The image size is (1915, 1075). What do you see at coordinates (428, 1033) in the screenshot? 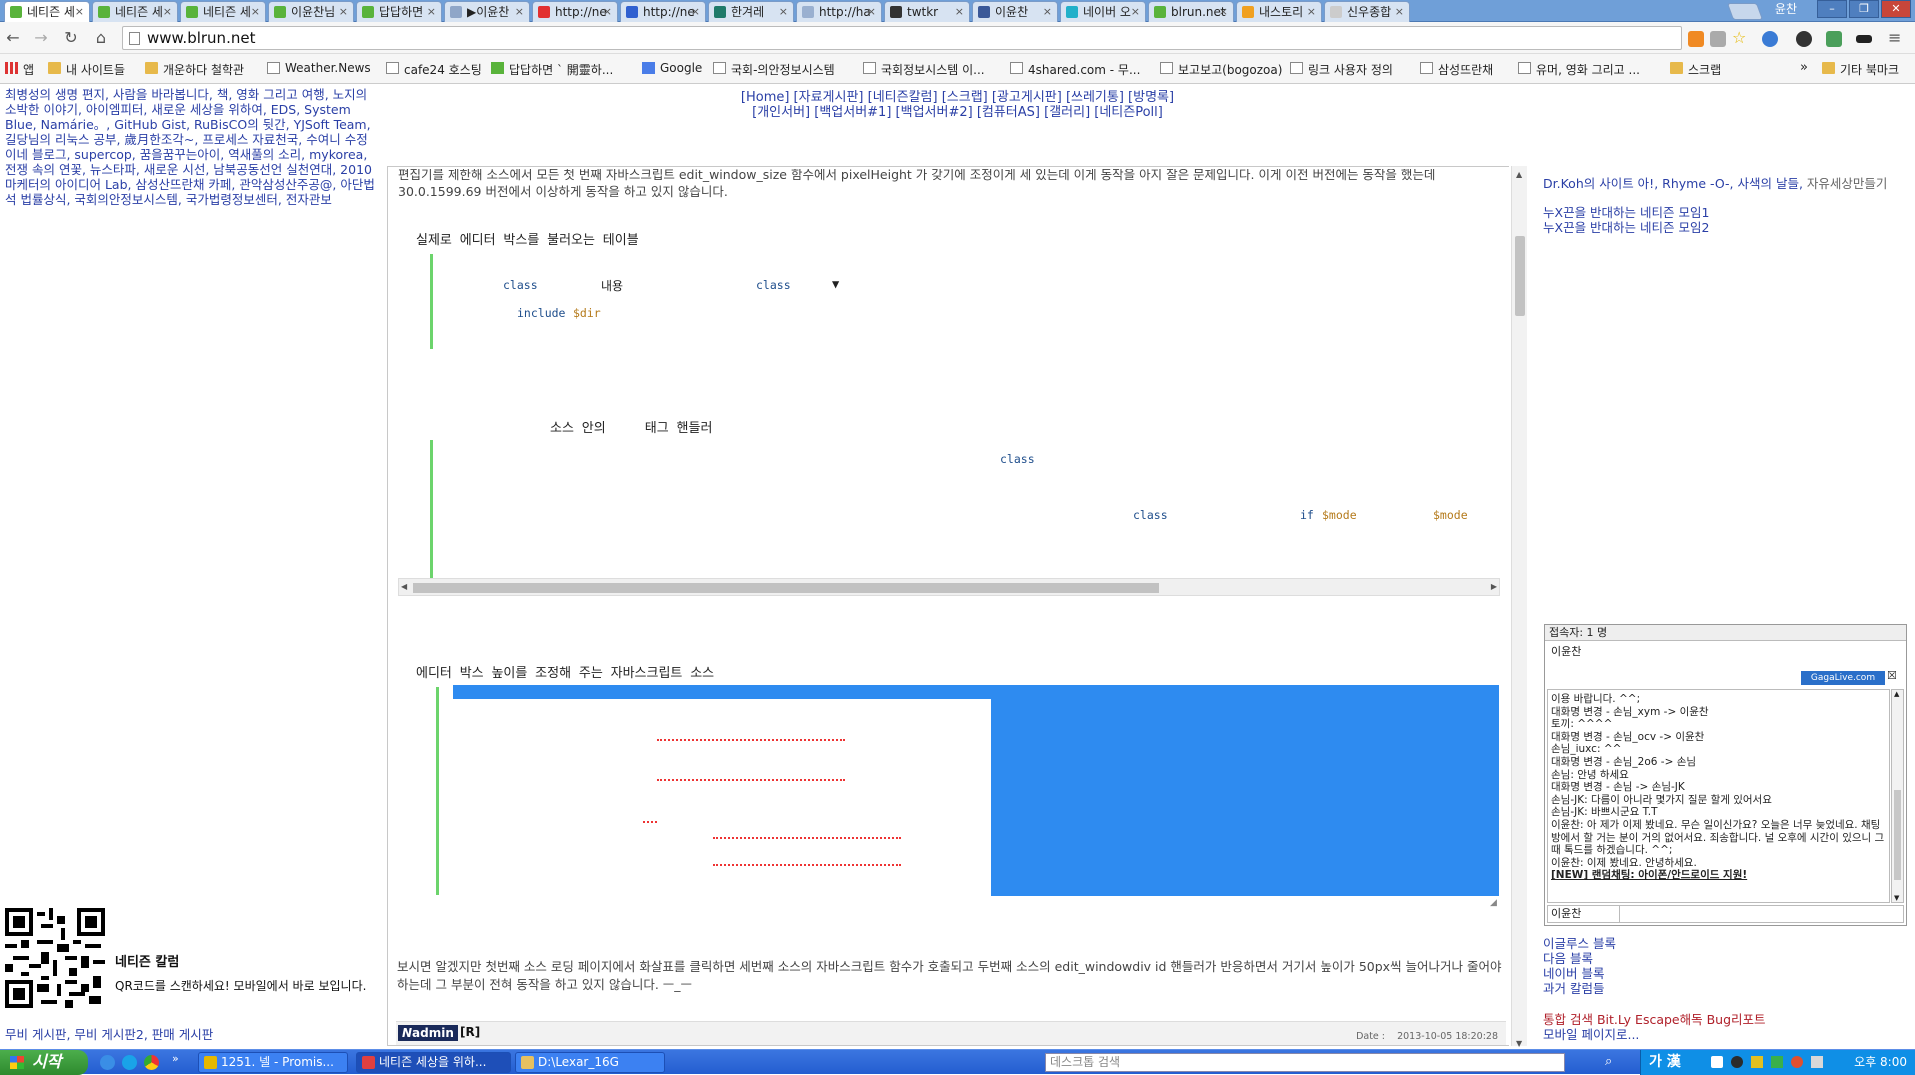
I see `author-badge: Nadmin` at bounding box center [428, 1033].